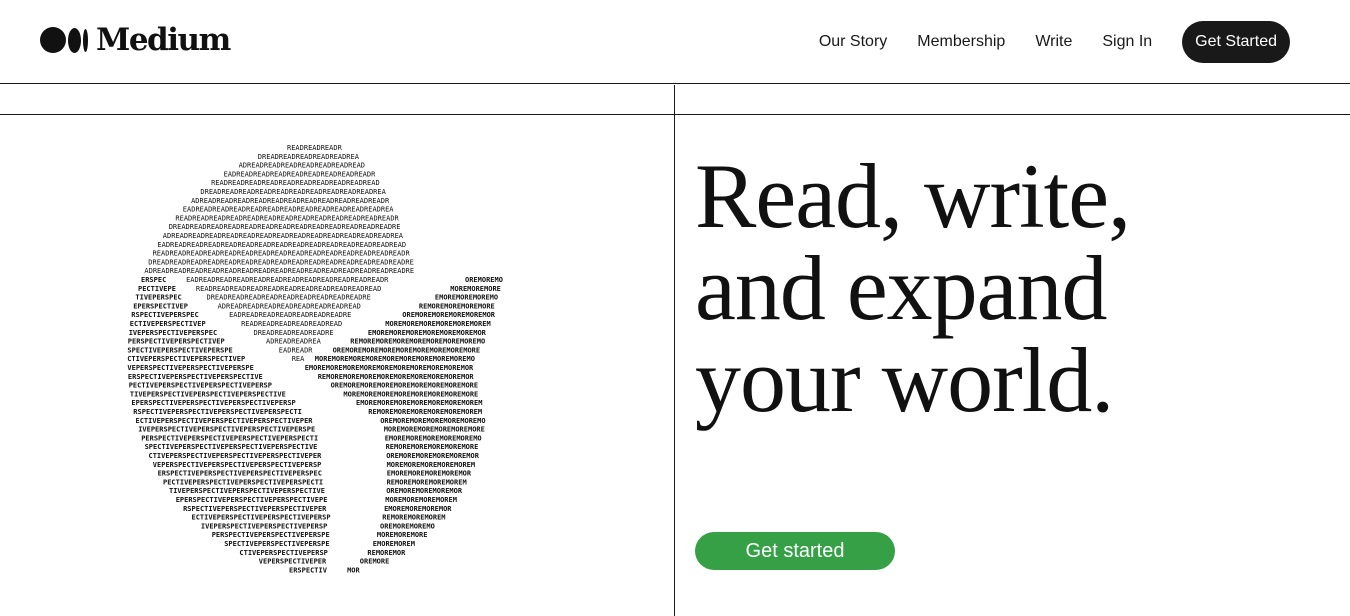 This screenshot has width=1350, height=616. I want to click on word-art-line: ECTIVEPERSPECTIVEP, so click(168, 324).